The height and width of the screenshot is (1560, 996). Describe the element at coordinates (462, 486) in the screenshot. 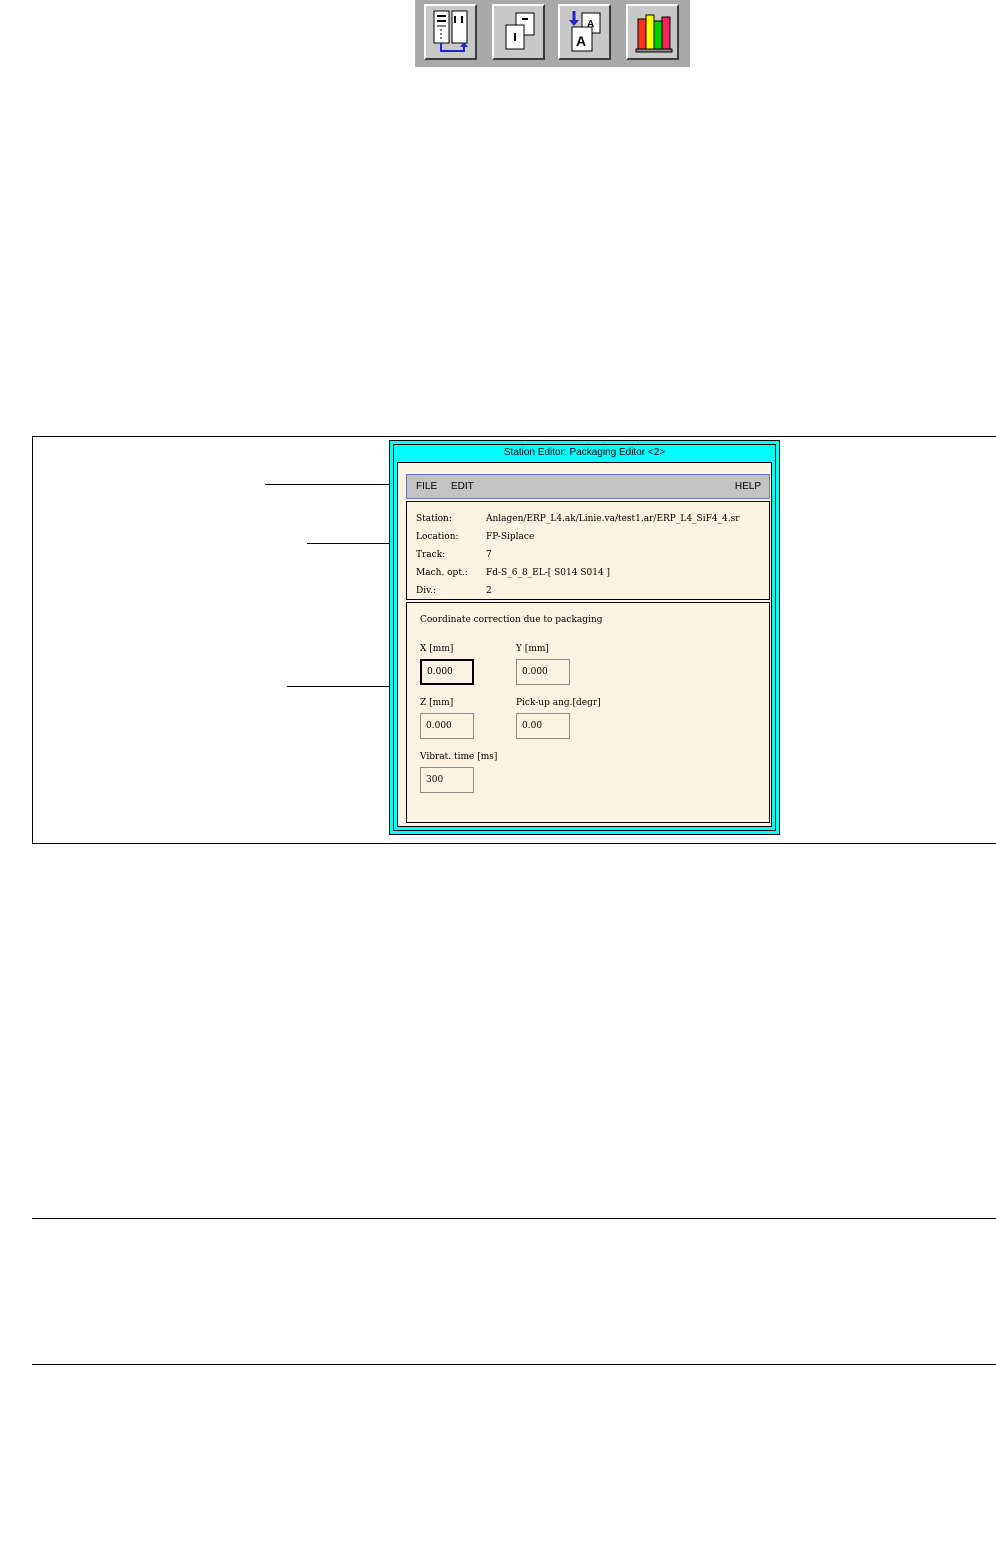

I see `menu-edit: EDIT` at that location.